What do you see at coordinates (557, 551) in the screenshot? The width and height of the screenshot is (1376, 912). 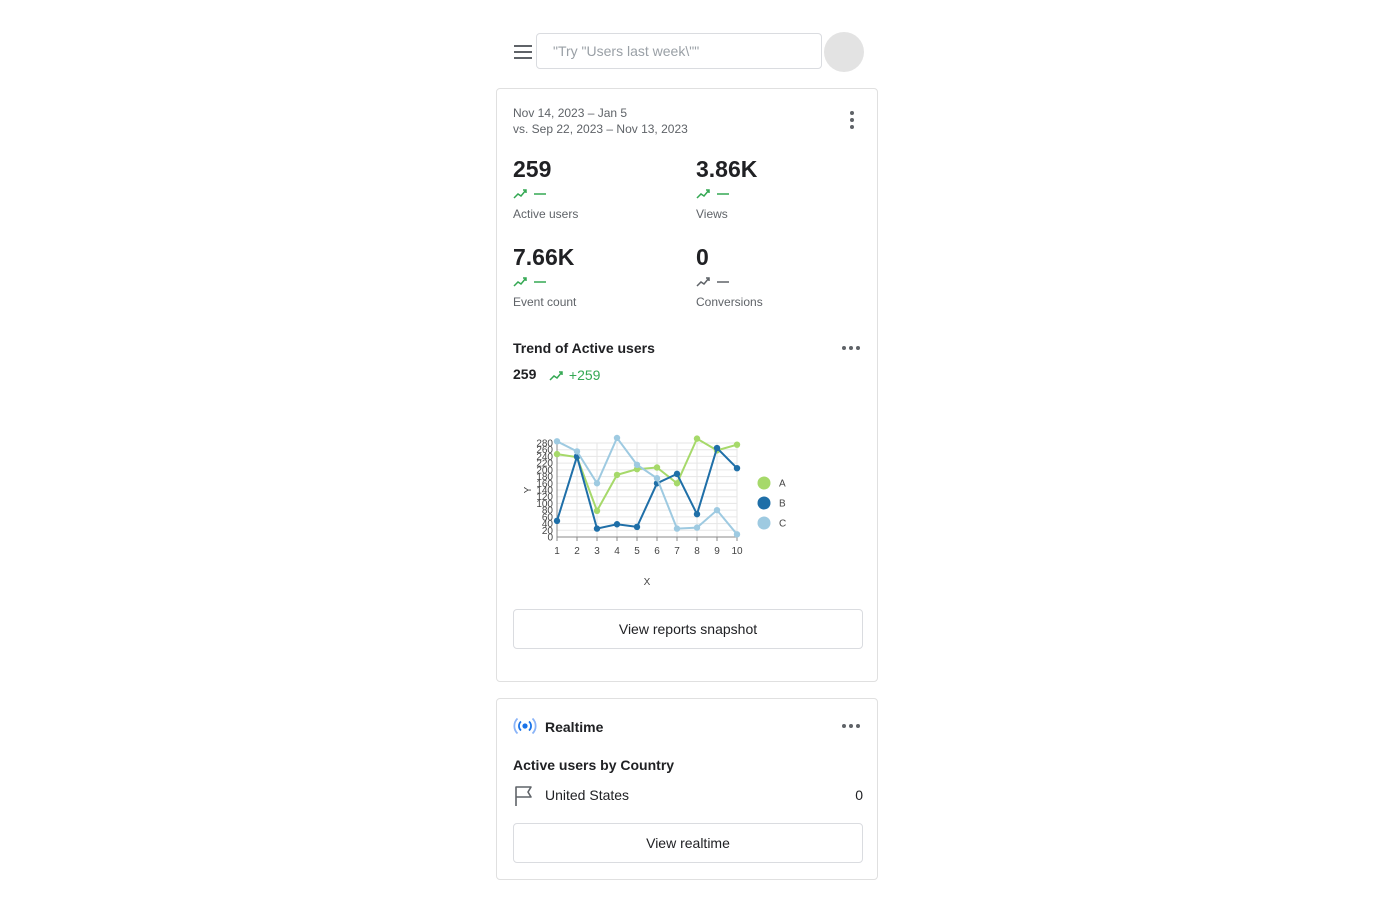 I see `x-tick-label: 1` at bounding box center [557, 551].